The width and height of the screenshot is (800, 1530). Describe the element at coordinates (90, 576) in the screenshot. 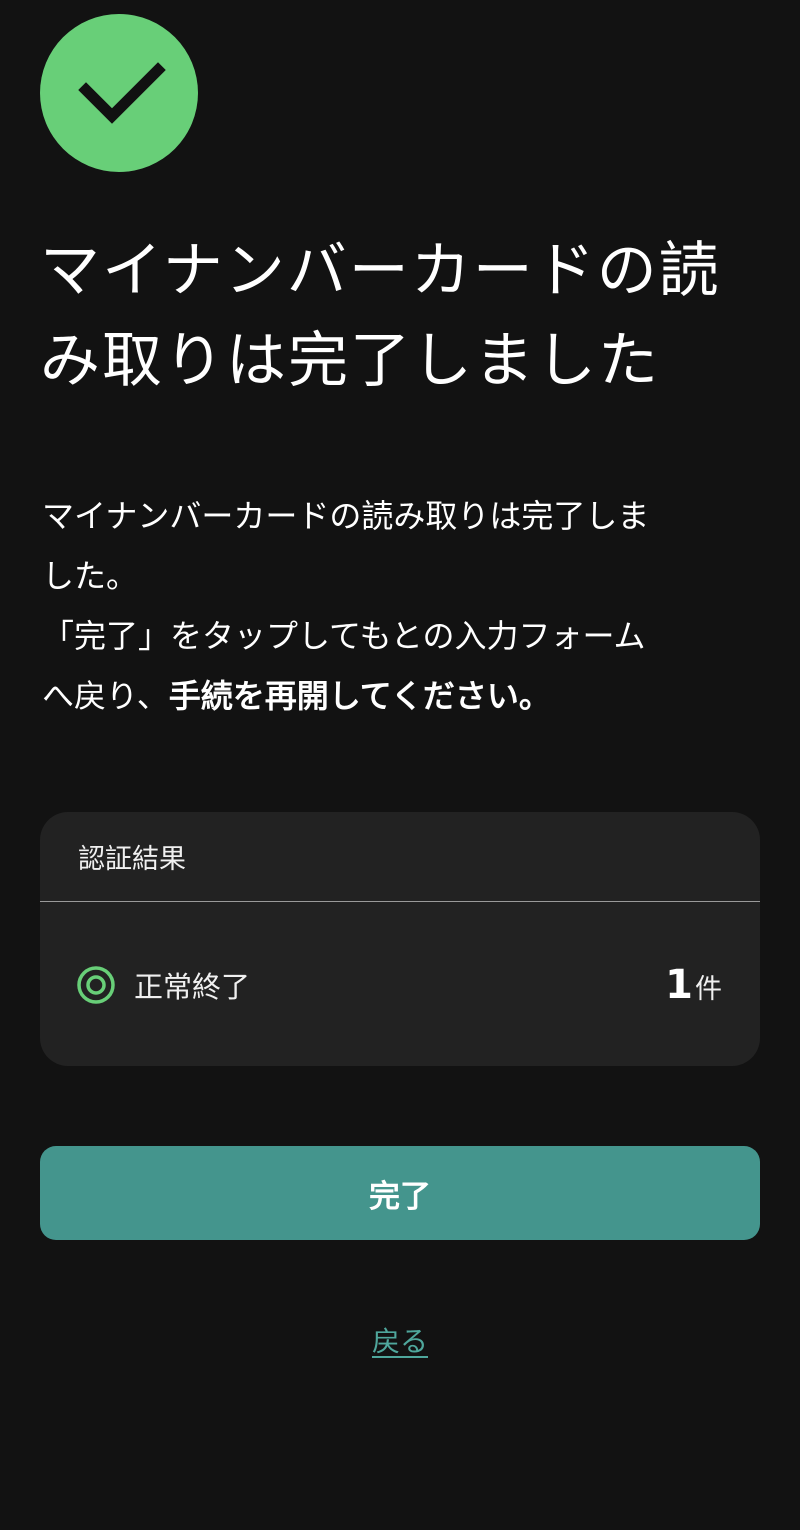

I see `description-line2: した。` at that location.